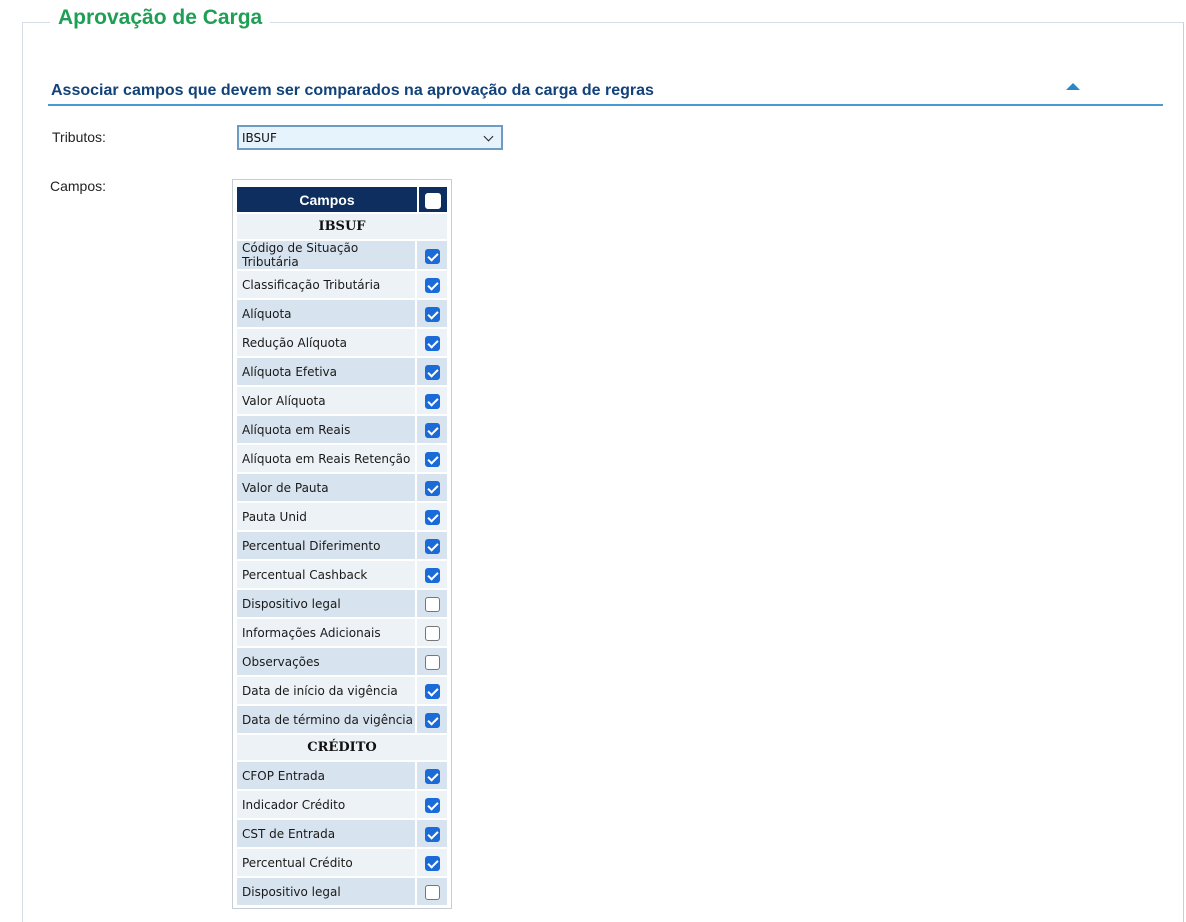 The width and height of the screenshot is (1186, 922). Describe the element at coordinates (327, 429) in the screenshot. I see `field-label: Alíquota em Reais` at that location.